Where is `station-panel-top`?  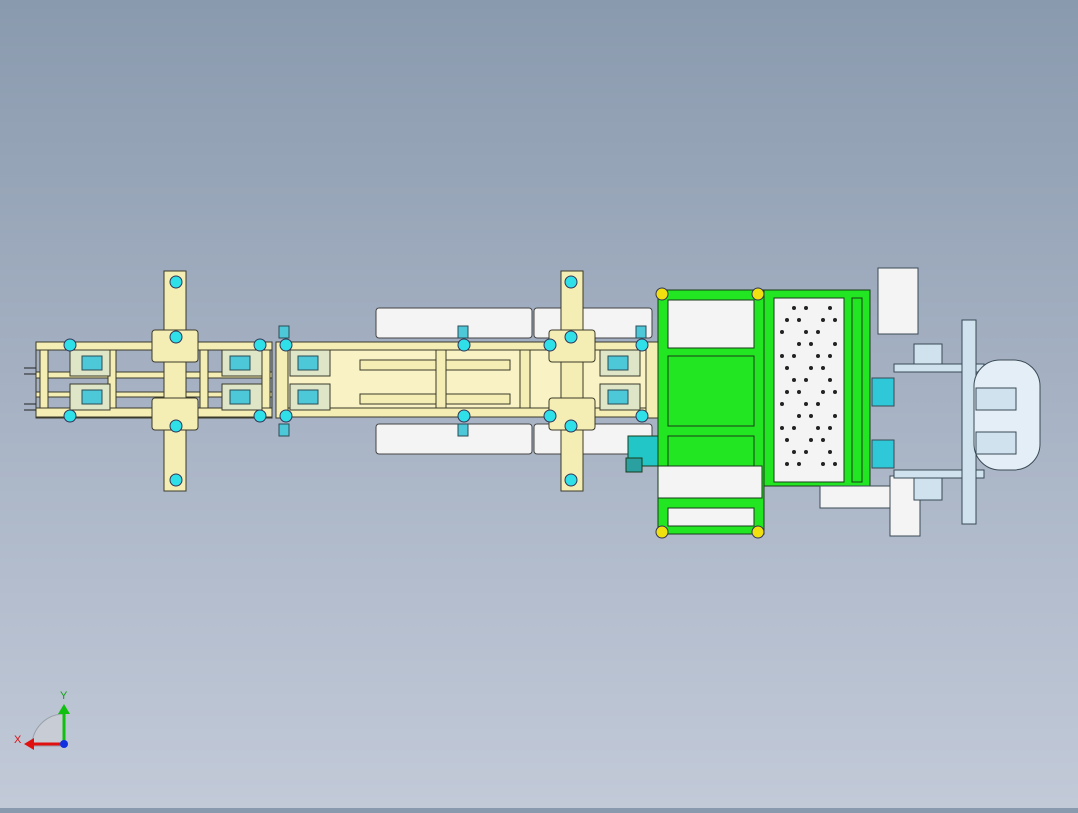
station-panel-top is located at coordinates (711, 324).